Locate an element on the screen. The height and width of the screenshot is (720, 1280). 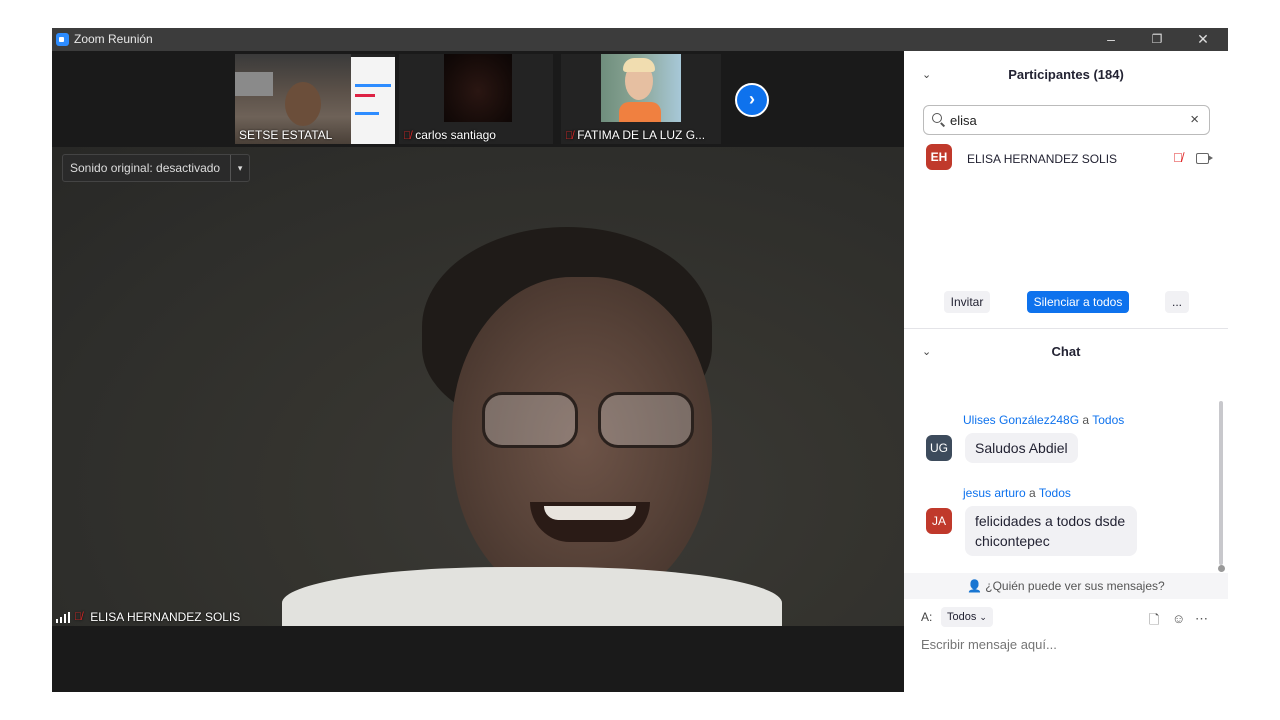
avatar: EH is located at coordinates (939, 157).